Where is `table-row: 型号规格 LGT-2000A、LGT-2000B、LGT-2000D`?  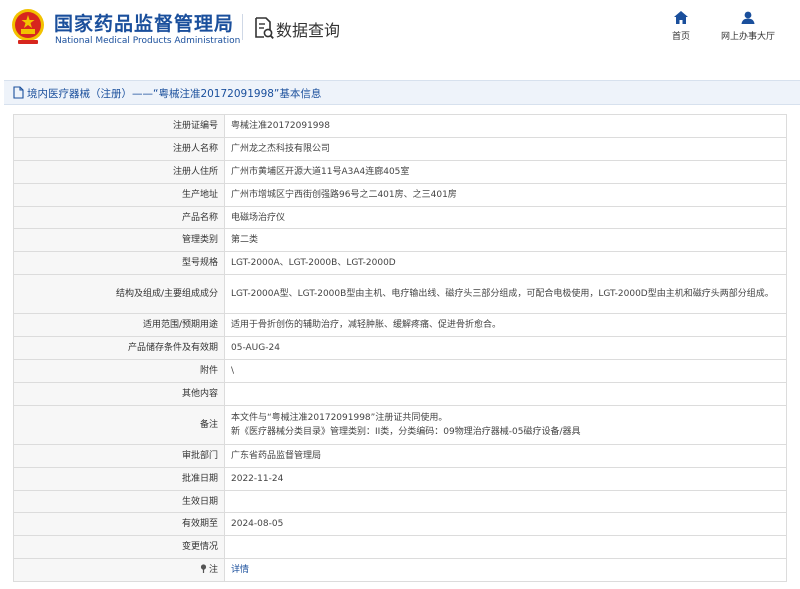 table-row: 型号规格 LGT-2000A、LGT-2000B、LGT-2000D is located at coordinates (400, 263).